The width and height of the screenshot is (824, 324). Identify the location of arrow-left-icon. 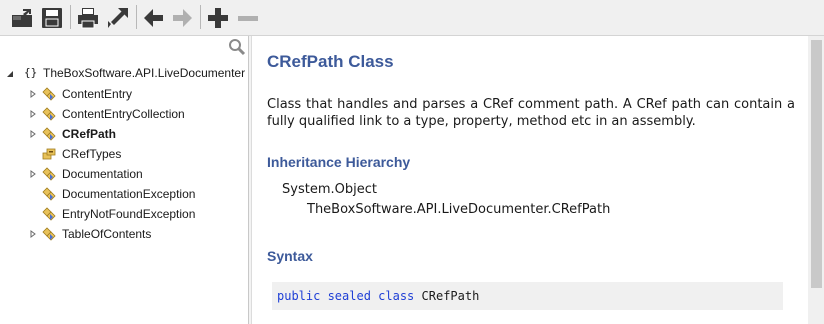
(153, 18).